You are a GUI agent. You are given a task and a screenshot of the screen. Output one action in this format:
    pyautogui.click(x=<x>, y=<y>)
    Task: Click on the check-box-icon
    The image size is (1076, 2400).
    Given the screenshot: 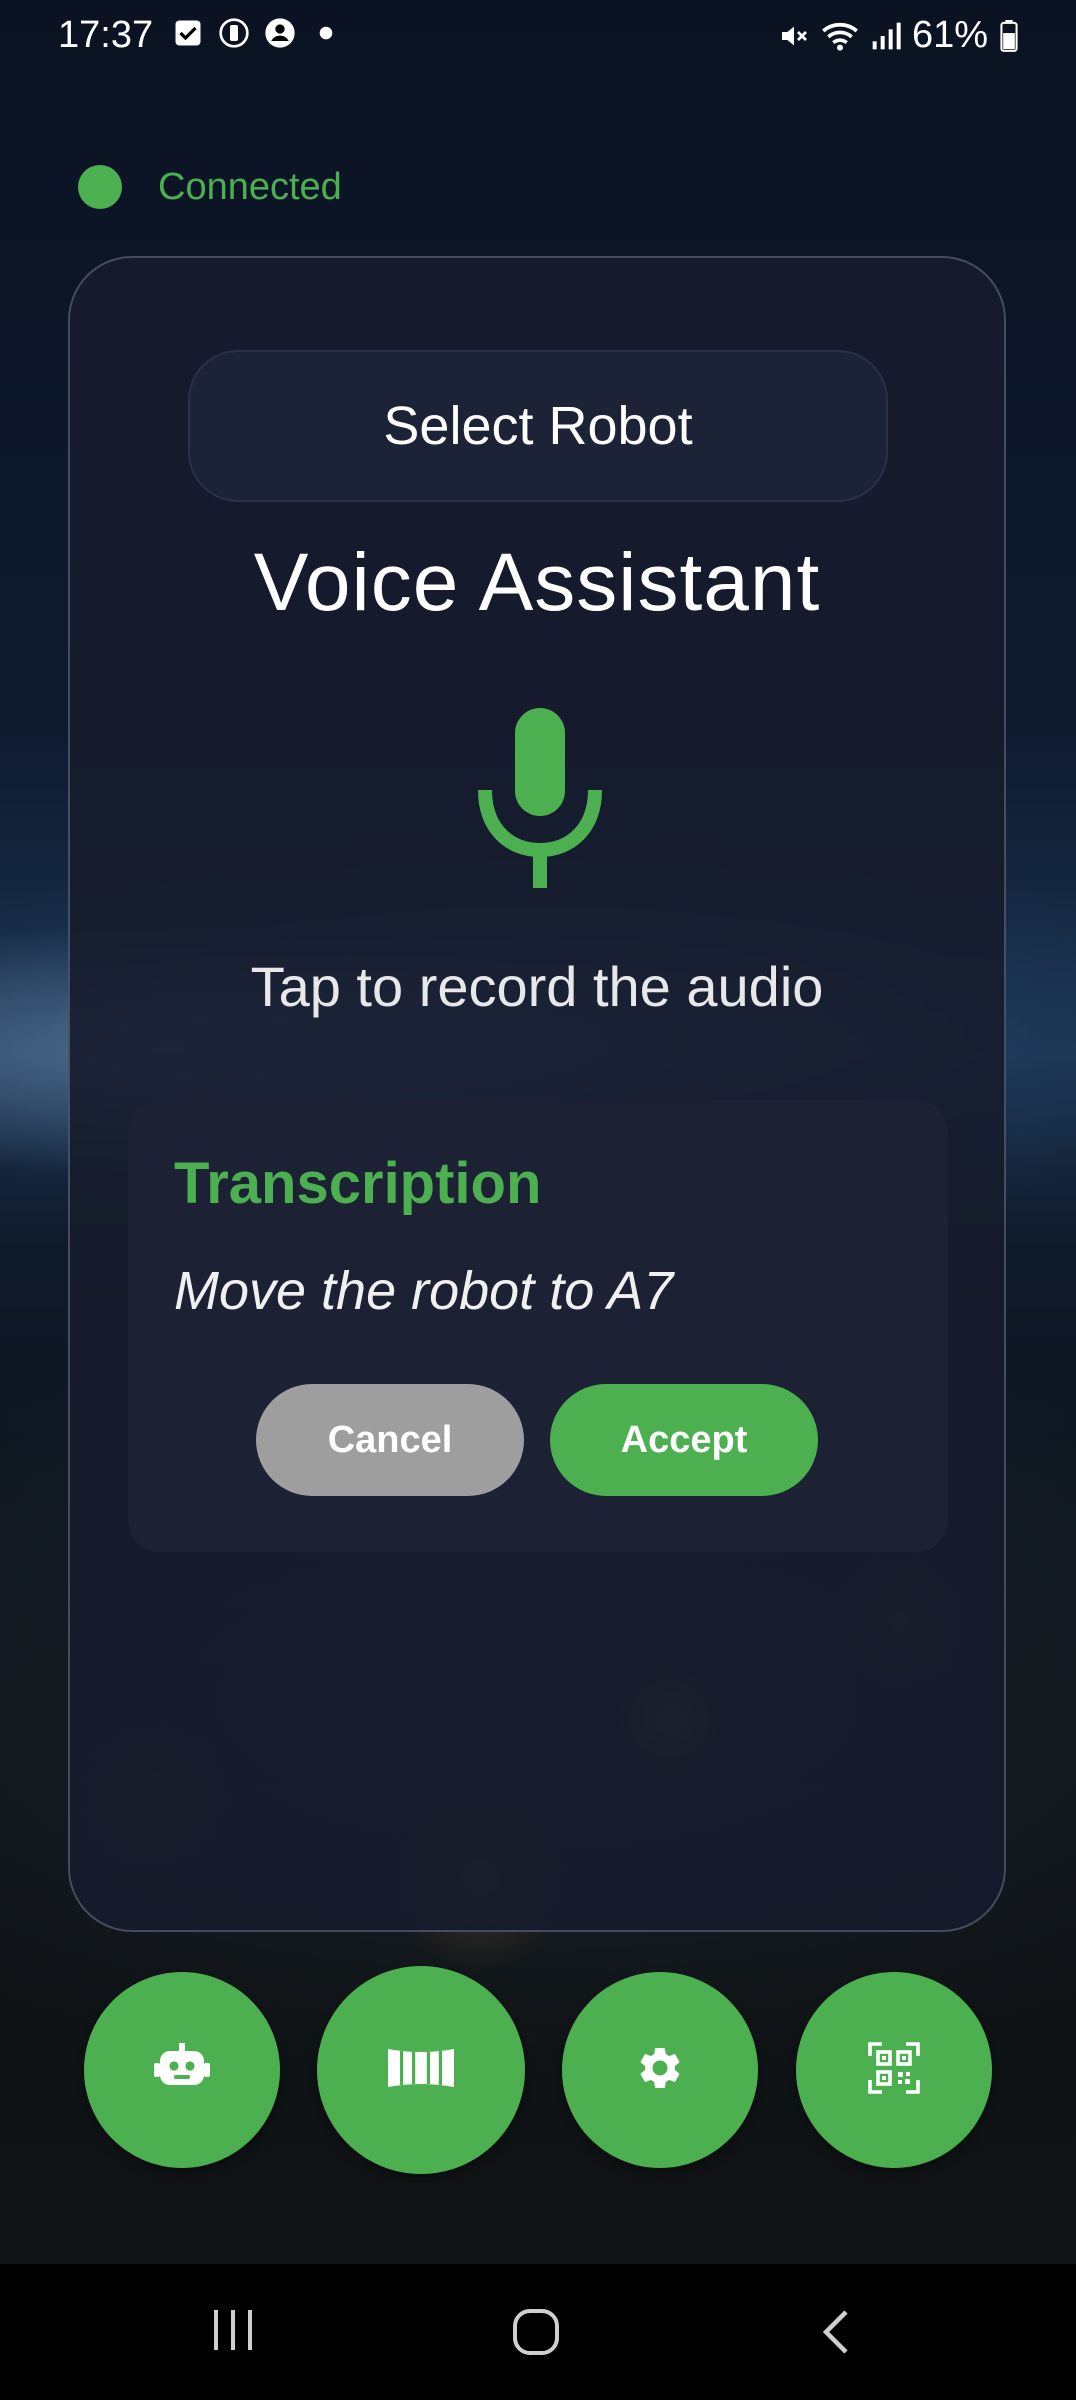 What is the action you would take?
    pyautogui.click(x=188, y=33)
    